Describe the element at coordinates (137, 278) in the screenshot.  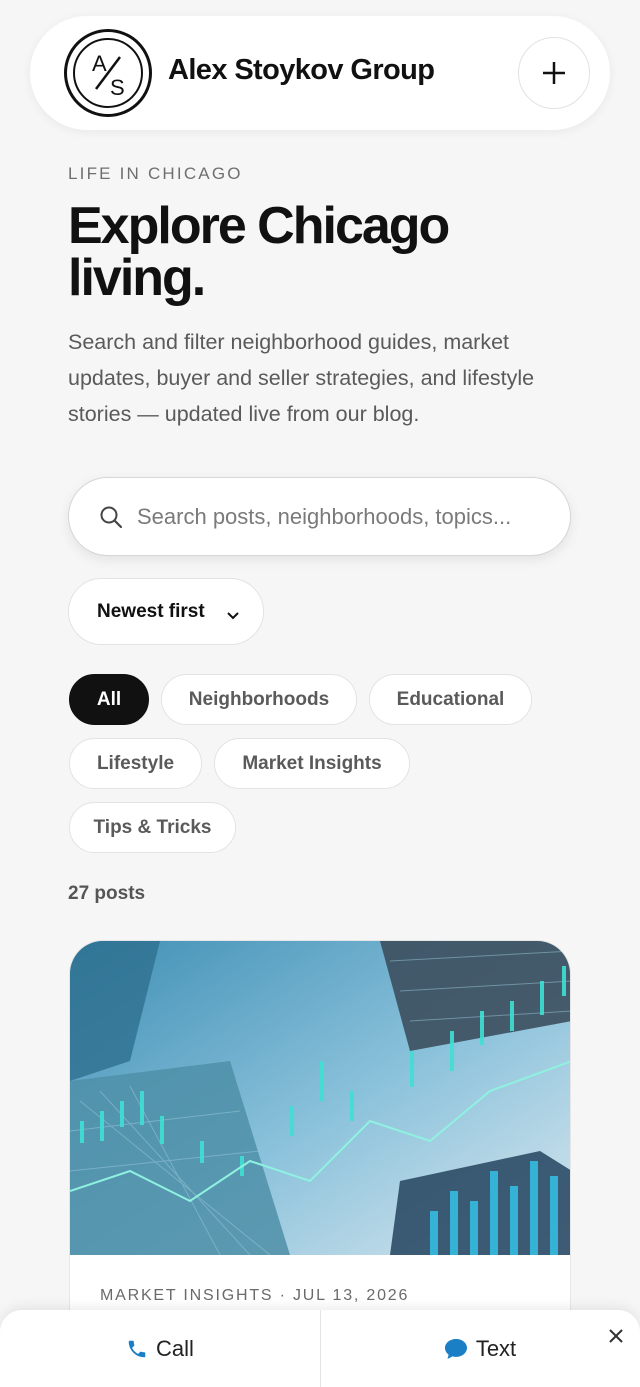
I see `title-line-2: living.` at that location.